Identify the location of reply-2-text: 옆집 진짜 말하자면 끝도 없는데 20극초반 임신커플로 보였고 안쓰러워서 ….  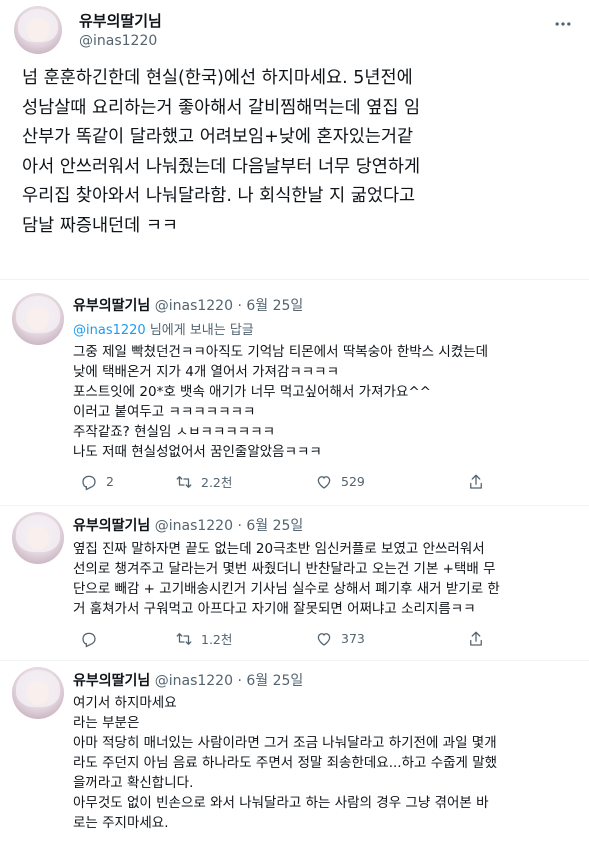
(286, 579).